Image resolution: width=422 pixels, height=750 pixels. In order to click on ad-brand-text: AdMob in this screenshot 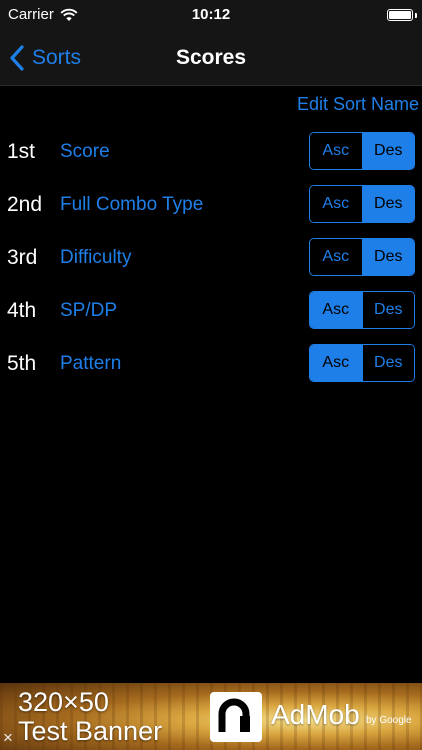, I will do `click(315, 714)`.